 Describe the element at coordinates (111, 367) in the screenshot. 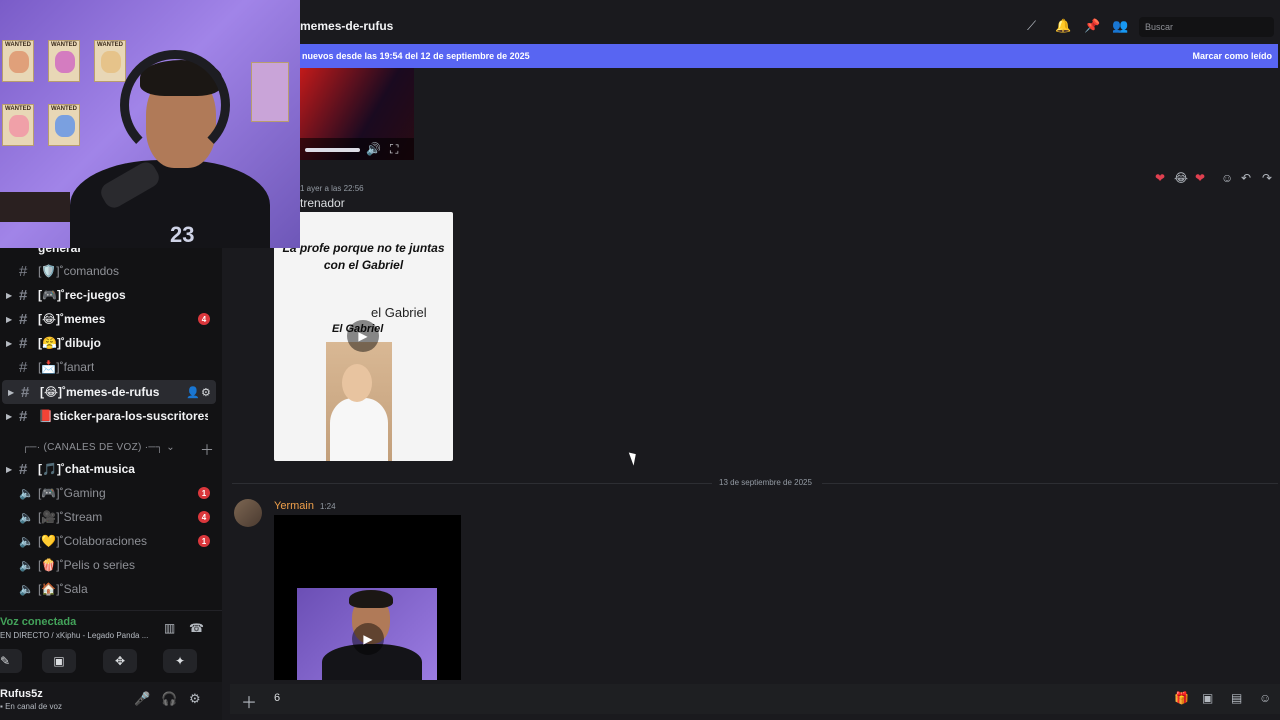

I see `channel-item-fanart: # [📩]˚fanart` at that location.